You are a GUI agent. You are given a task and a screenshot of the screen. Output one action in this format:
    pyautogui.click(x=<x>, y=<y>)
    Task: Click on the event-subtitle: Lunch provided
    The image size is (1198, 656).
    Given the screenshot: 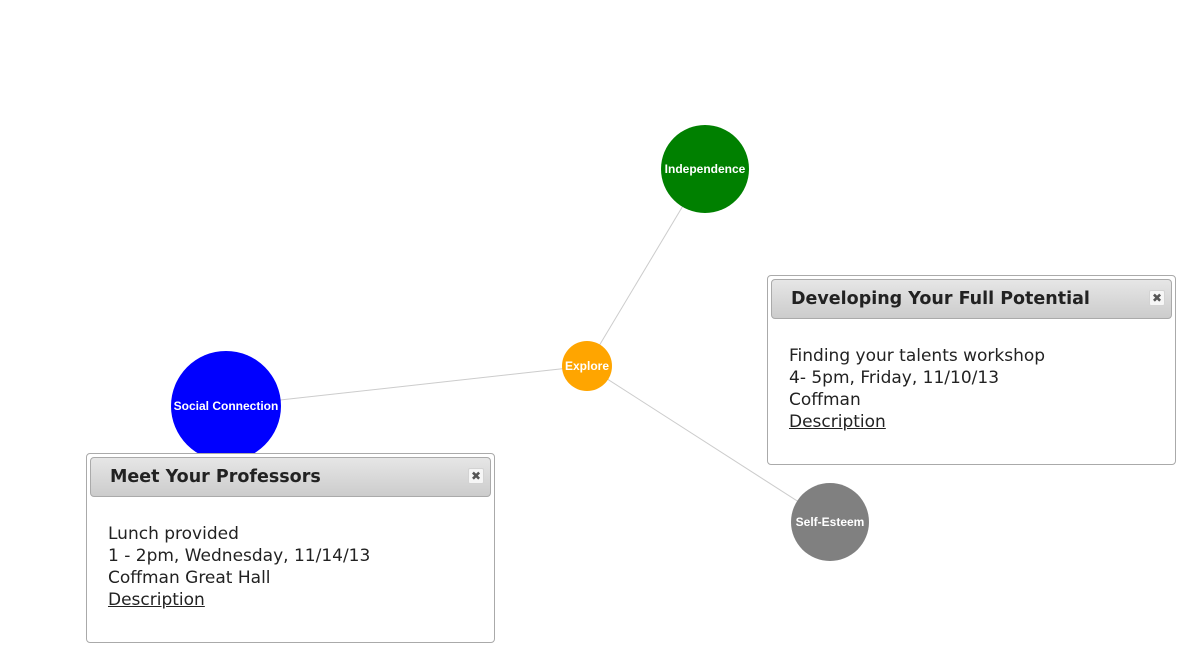 What is the action you would take?
    pyautogui.click(x=173, y=534)
    